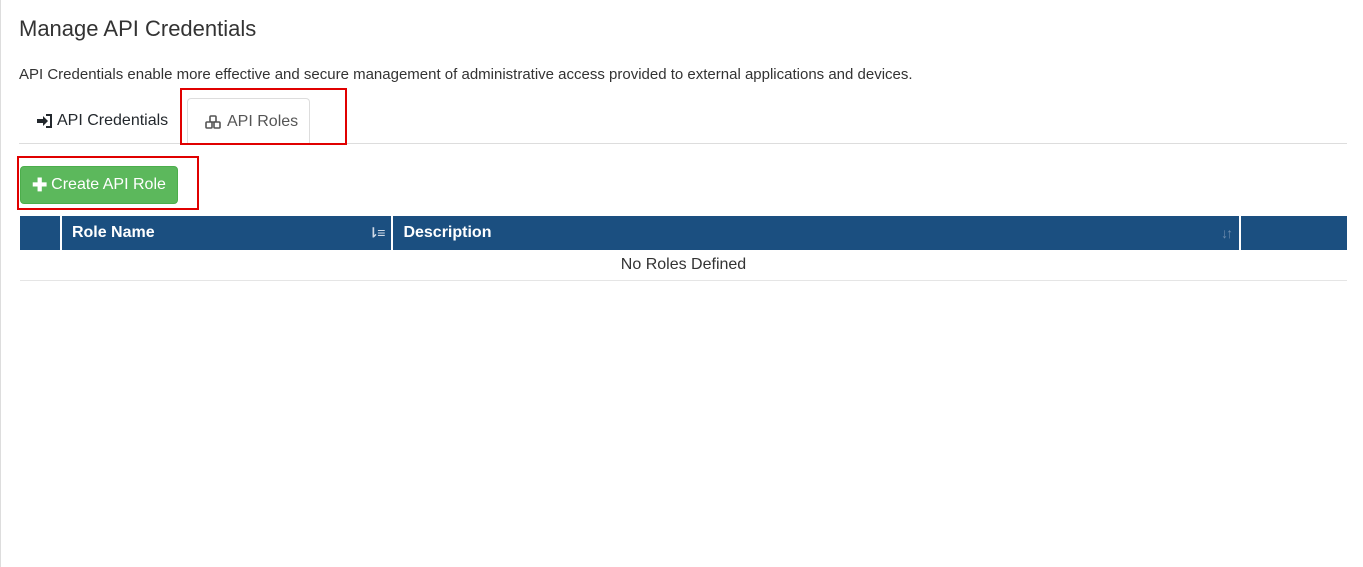 The height and width of the screenshot is (567, 1363). What do you see at coordinates (226, 233) in the screenshot?
I see `column-header-role-name: Role Name ⇂≡` at bounding box center [226, 233].